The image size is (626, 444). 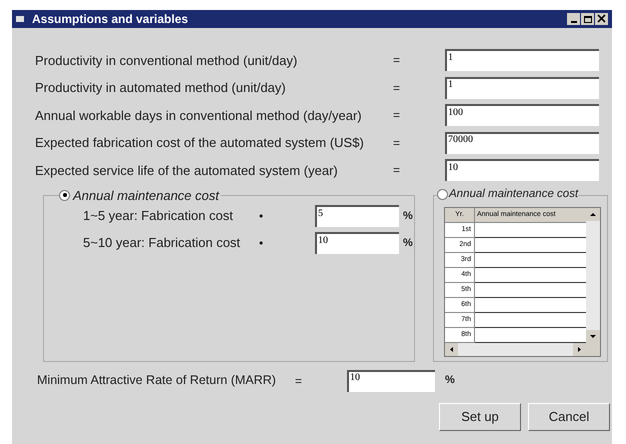 What do you see at coordinates (587, 19) in the screenshot?
I see `maximize-icon` at bounding box center [587, 19].